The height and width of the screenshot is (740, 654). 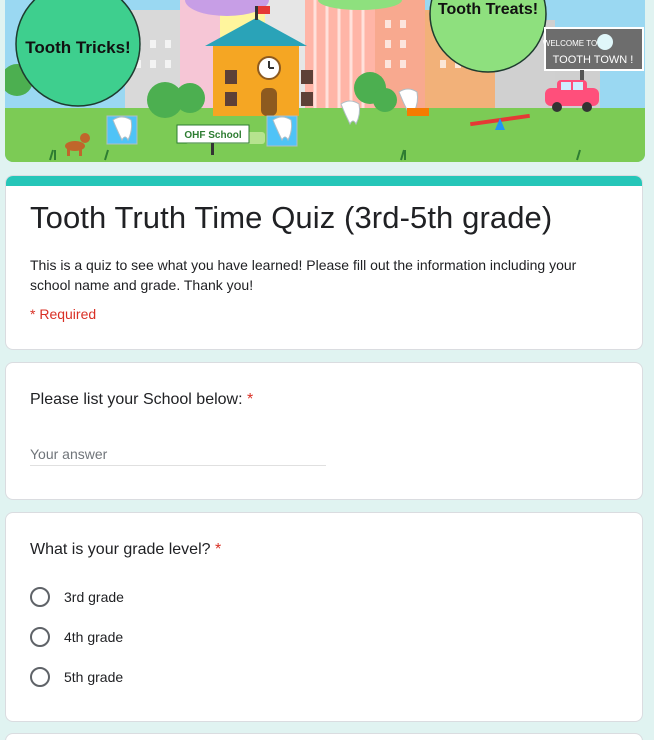 I want to click on sign-tooth-town-text: TOOTH TOWN !, so click(x=593, y=60).